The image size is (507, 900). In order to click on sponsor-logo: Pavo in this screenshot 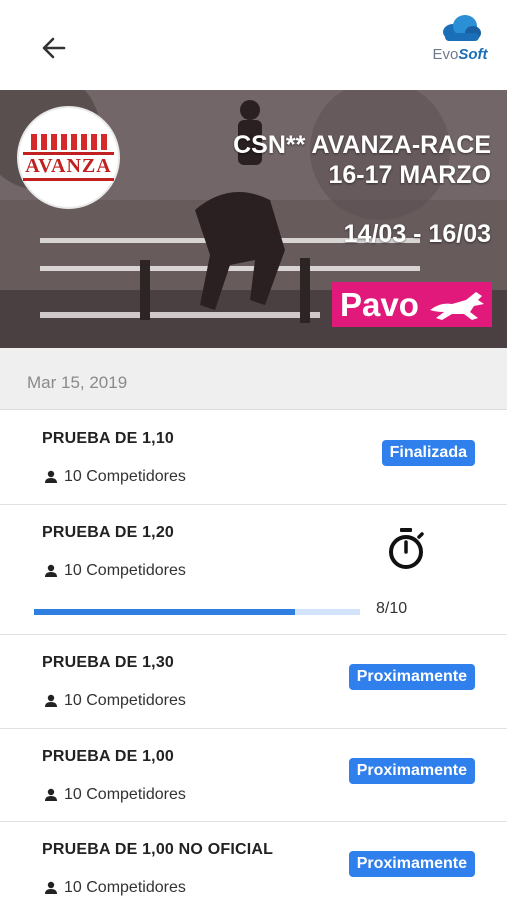, I will do `click(412, 304)`.